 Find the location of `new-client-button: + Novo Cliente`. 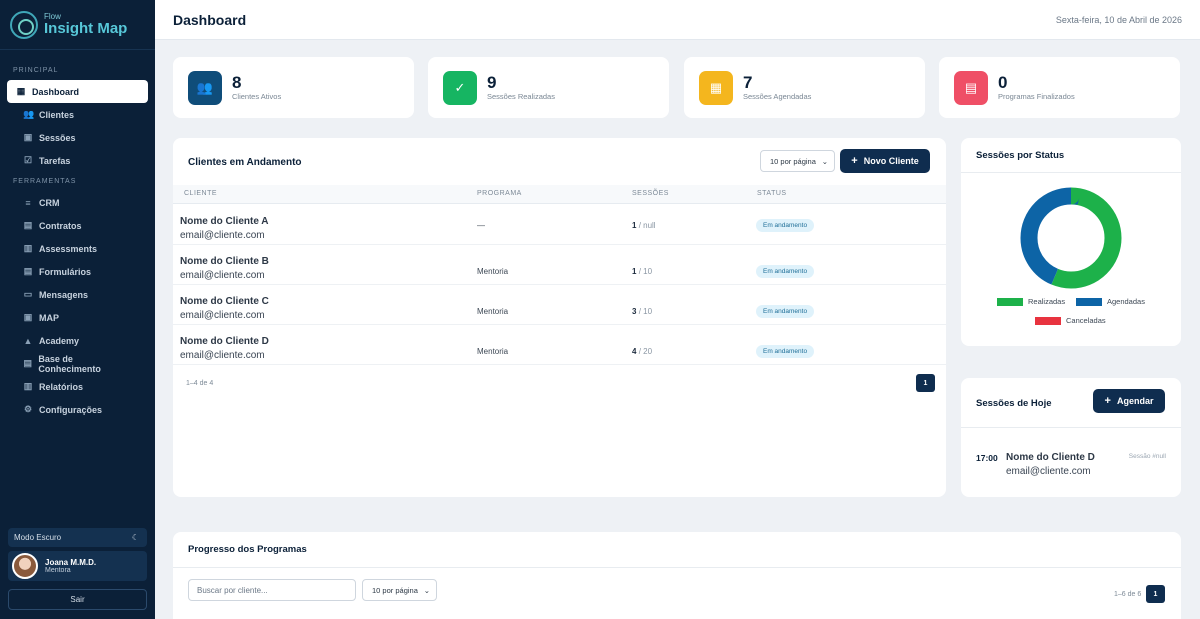

new-client-button: + Novo Cliente is located at coordinates (885, 161).